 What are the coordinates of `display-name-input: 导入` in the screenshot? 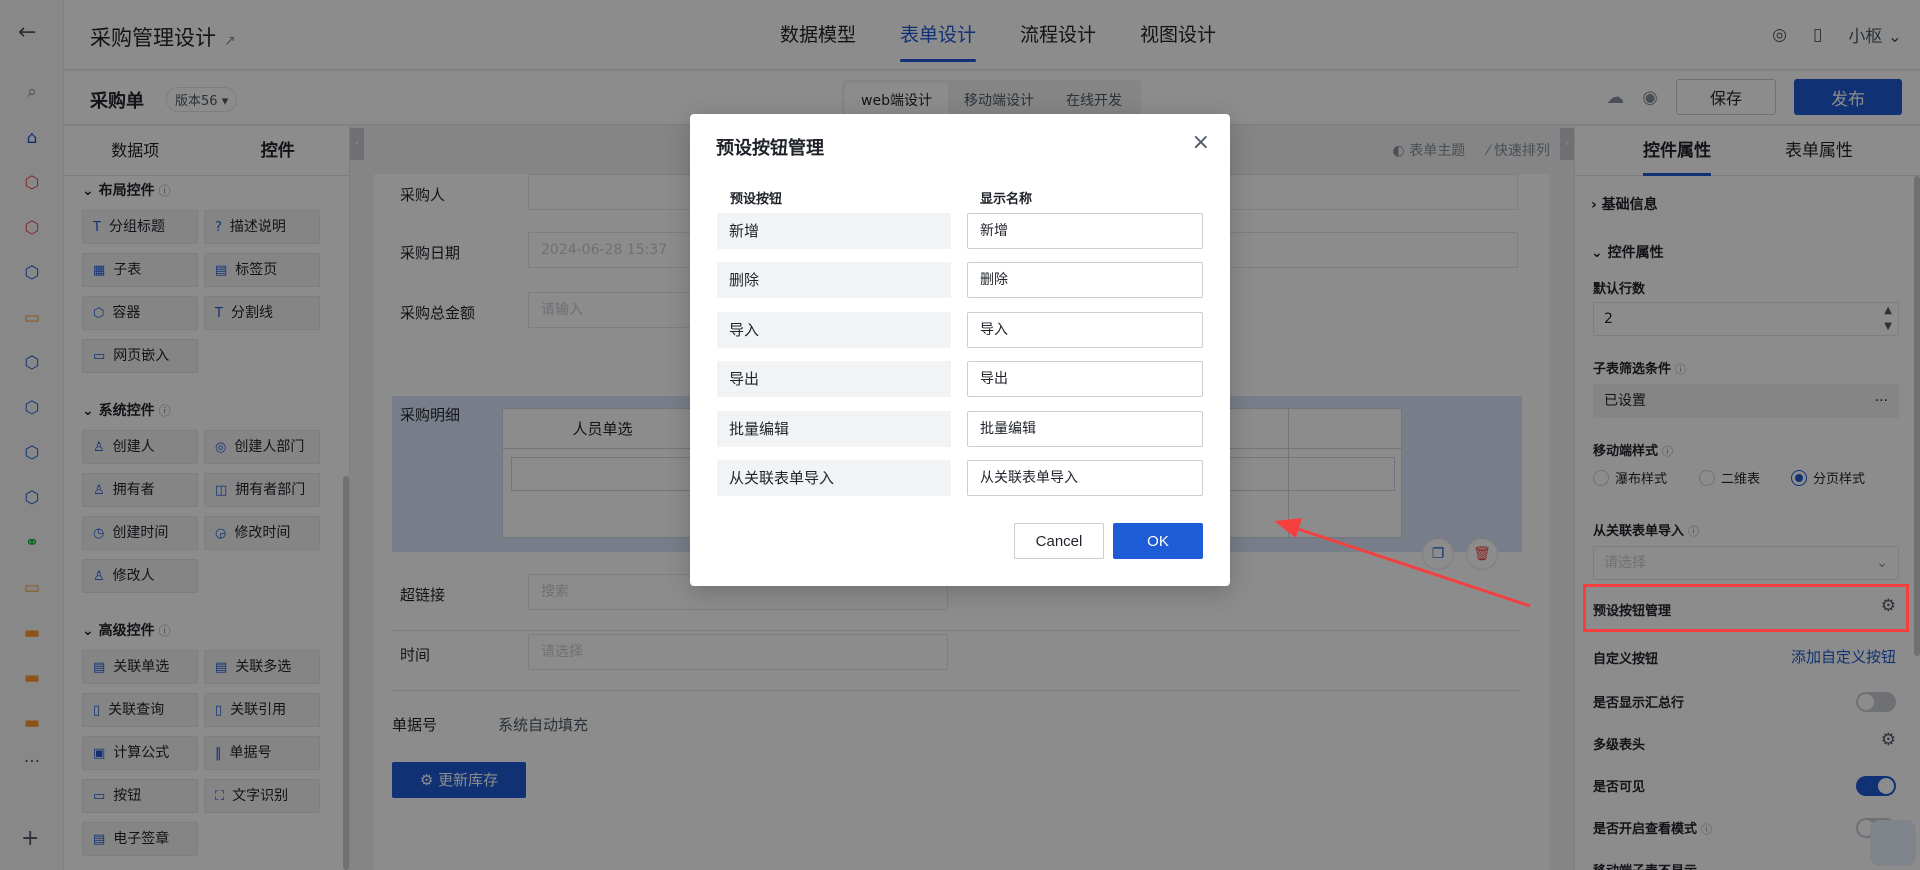 It's located at (1085, 330).